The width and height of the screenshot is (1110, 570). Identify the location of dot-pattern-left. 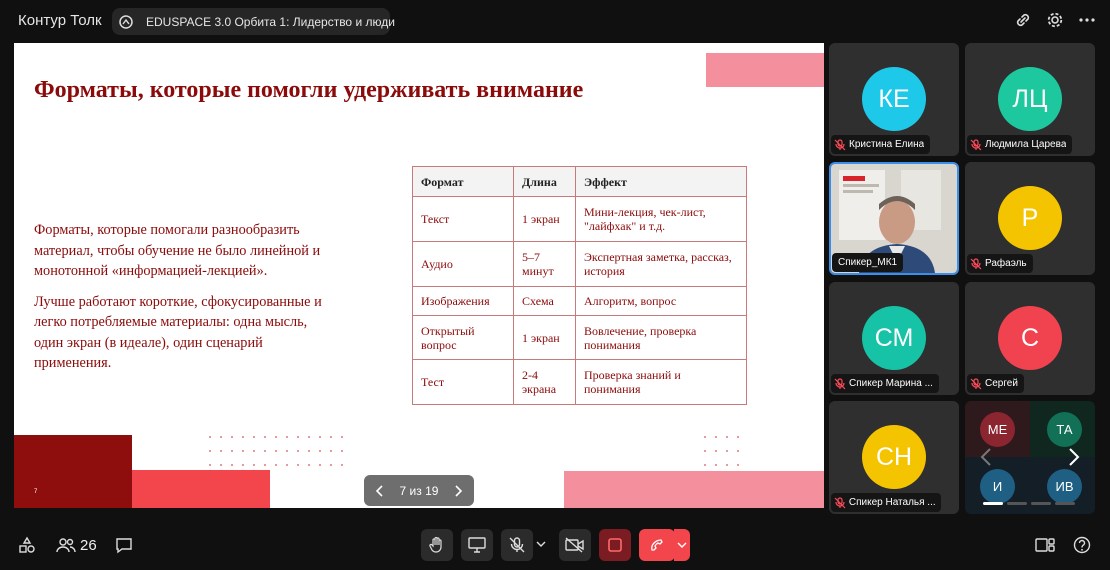
(280, 451).